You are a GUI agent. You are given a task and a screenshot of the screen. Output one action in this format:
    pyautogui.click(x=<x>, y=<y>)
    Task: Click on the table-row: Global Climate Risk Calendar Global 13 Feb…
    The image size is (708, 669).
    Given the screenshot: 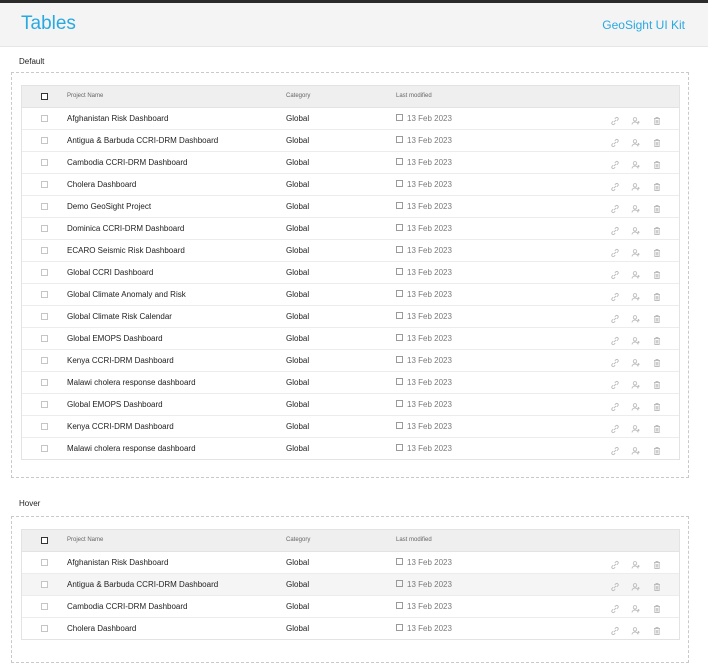 What is the action you would take?
    pyautogui.click(x=350, y=317)
    